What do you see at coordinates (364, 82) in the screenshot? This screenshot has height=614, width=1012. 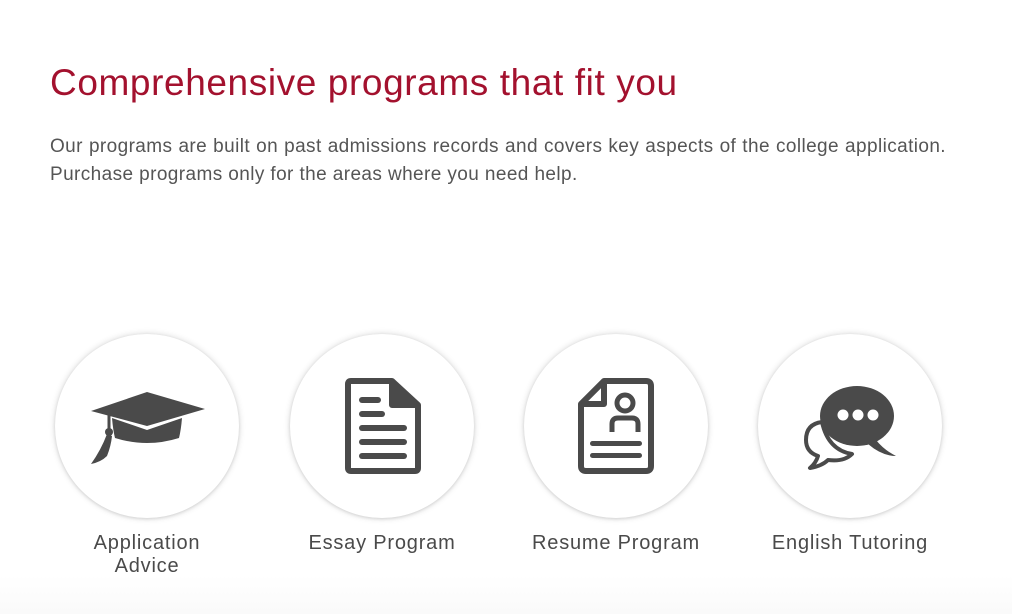 I see `section-title: Comprehensive programs that fit you` at bounding box center [364, 82].